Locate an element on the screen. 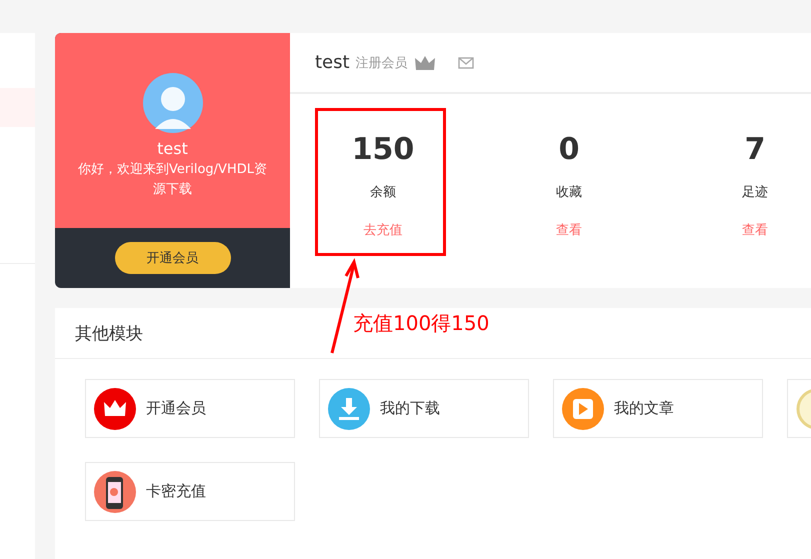  avatar-icon is located at coordinates (172, 103).